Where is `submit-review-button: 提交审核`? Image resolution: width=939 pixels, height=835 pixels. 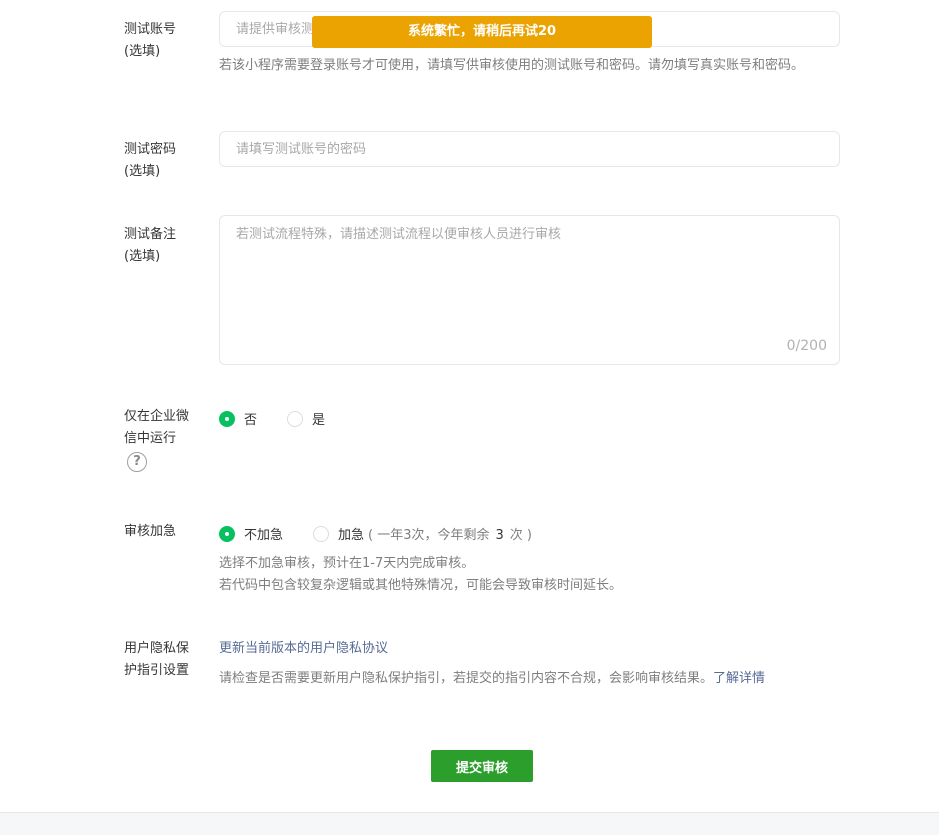
submit-review-button: 提交审核 is located at coordinates (482, 766).